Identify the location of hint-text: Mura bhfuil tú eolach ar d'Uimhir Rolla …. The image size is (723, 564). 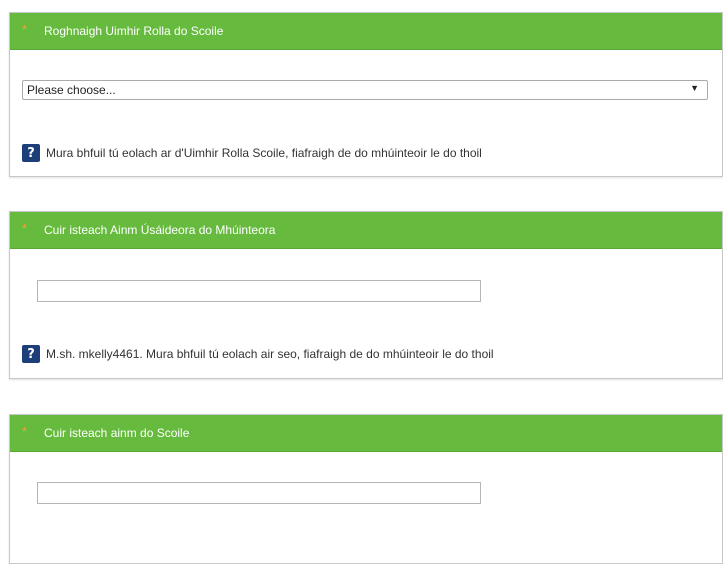
(264, 153).